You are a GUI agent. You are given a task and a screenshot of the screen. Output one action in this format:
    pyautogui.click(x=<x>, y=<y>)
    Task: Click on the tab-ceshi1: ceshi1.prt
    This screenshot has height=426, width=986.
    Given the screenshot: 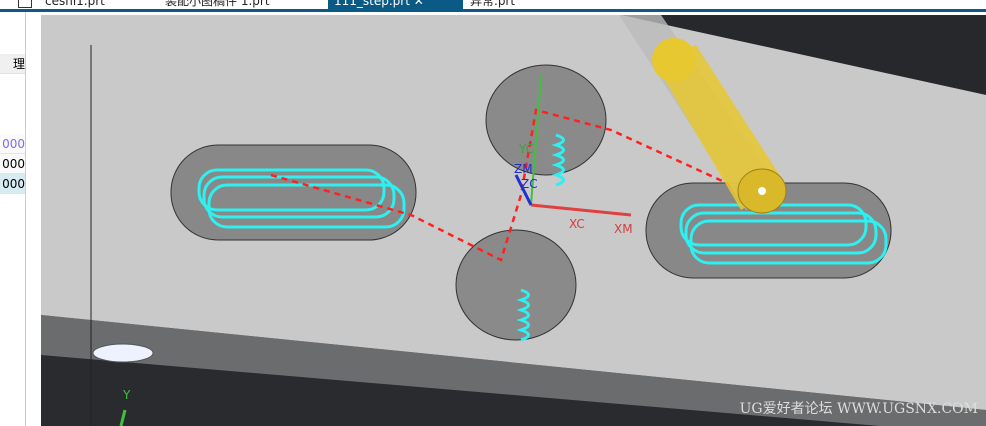 What is the action you would take?
    pyautogui.click(x=75, y=4)
    